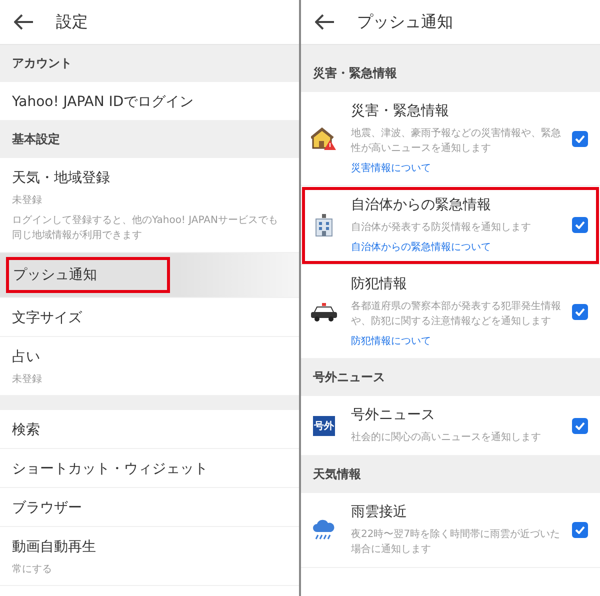  Describe the element at coordinates (446, 437) in the screenshot. I see `notification-description: 社会的に関心の高いニュースを通知します` at that location.